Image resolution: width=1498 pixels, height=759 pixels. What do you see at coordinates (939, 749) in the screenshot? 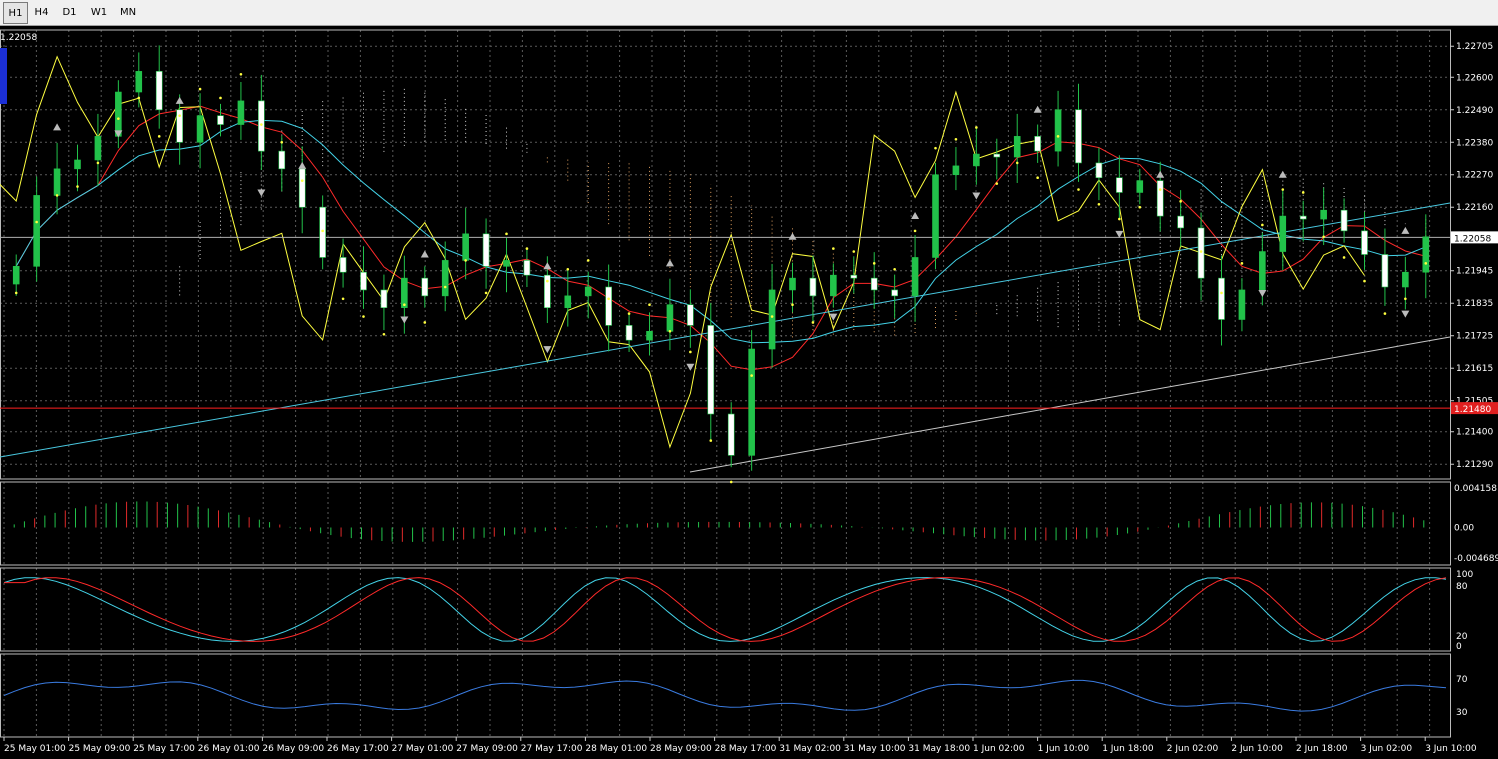
I see `time-tick-label: 31 May 18:00` at bounding box center [939, 749].